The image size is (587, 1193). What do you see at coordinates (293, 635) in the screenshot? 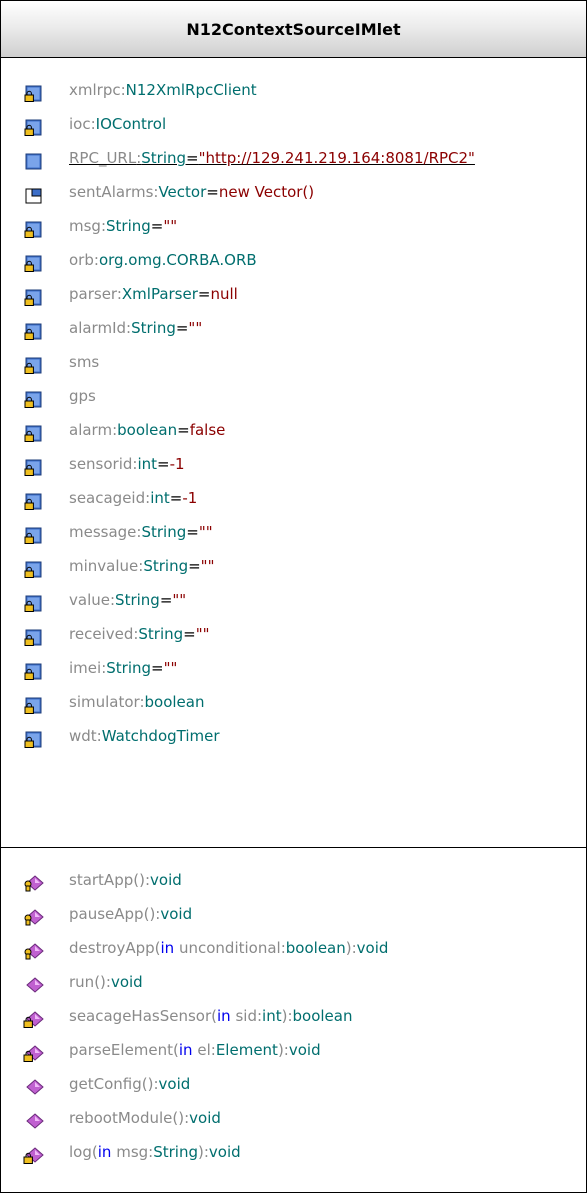
I see `attribute-row-received: received:String=""` at bounding box center [293, 635].